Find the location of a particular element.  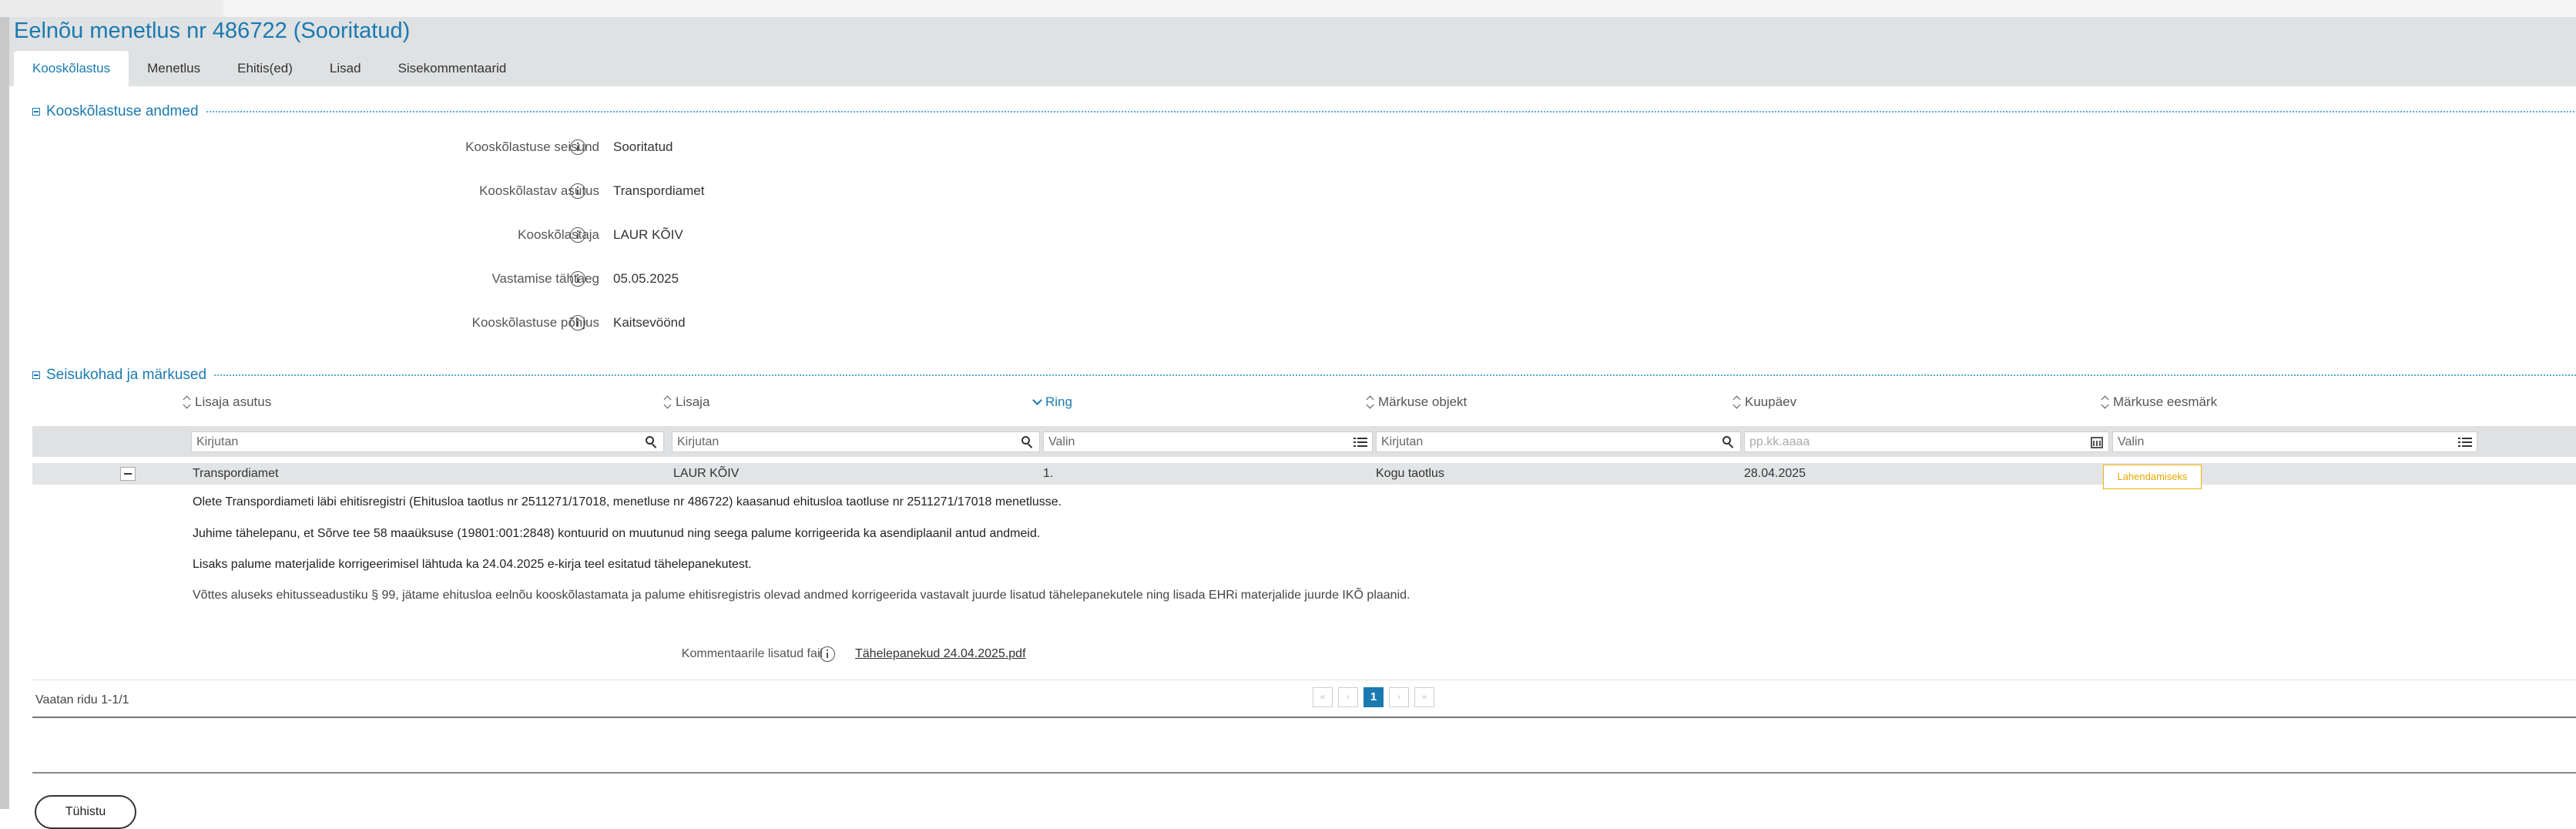

section-kooskolastuse-andmed: Kooskõlastuse andmed is located at coordinates (1304, 111).